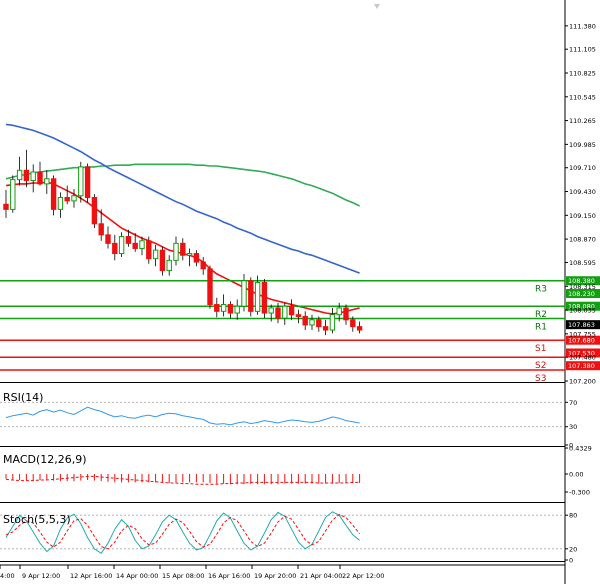 The image size is (600, 588). Describe the element at coordinates (540, 379) in the screenshot. I see `pivot-level-label: S3` at that location.